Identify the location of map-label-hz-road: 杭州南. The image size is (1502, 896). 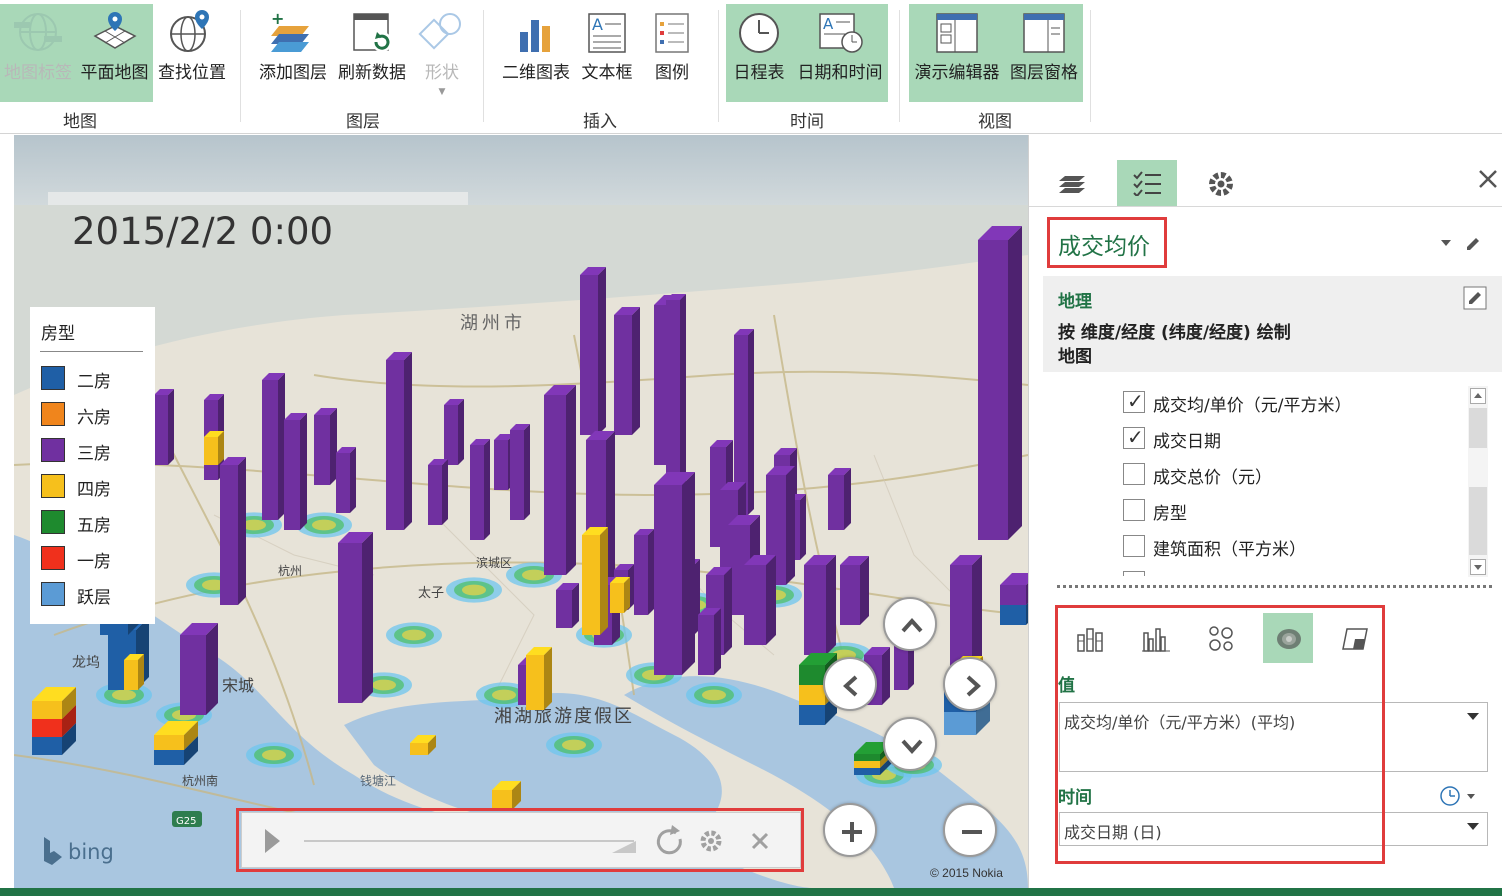
(200, 780).